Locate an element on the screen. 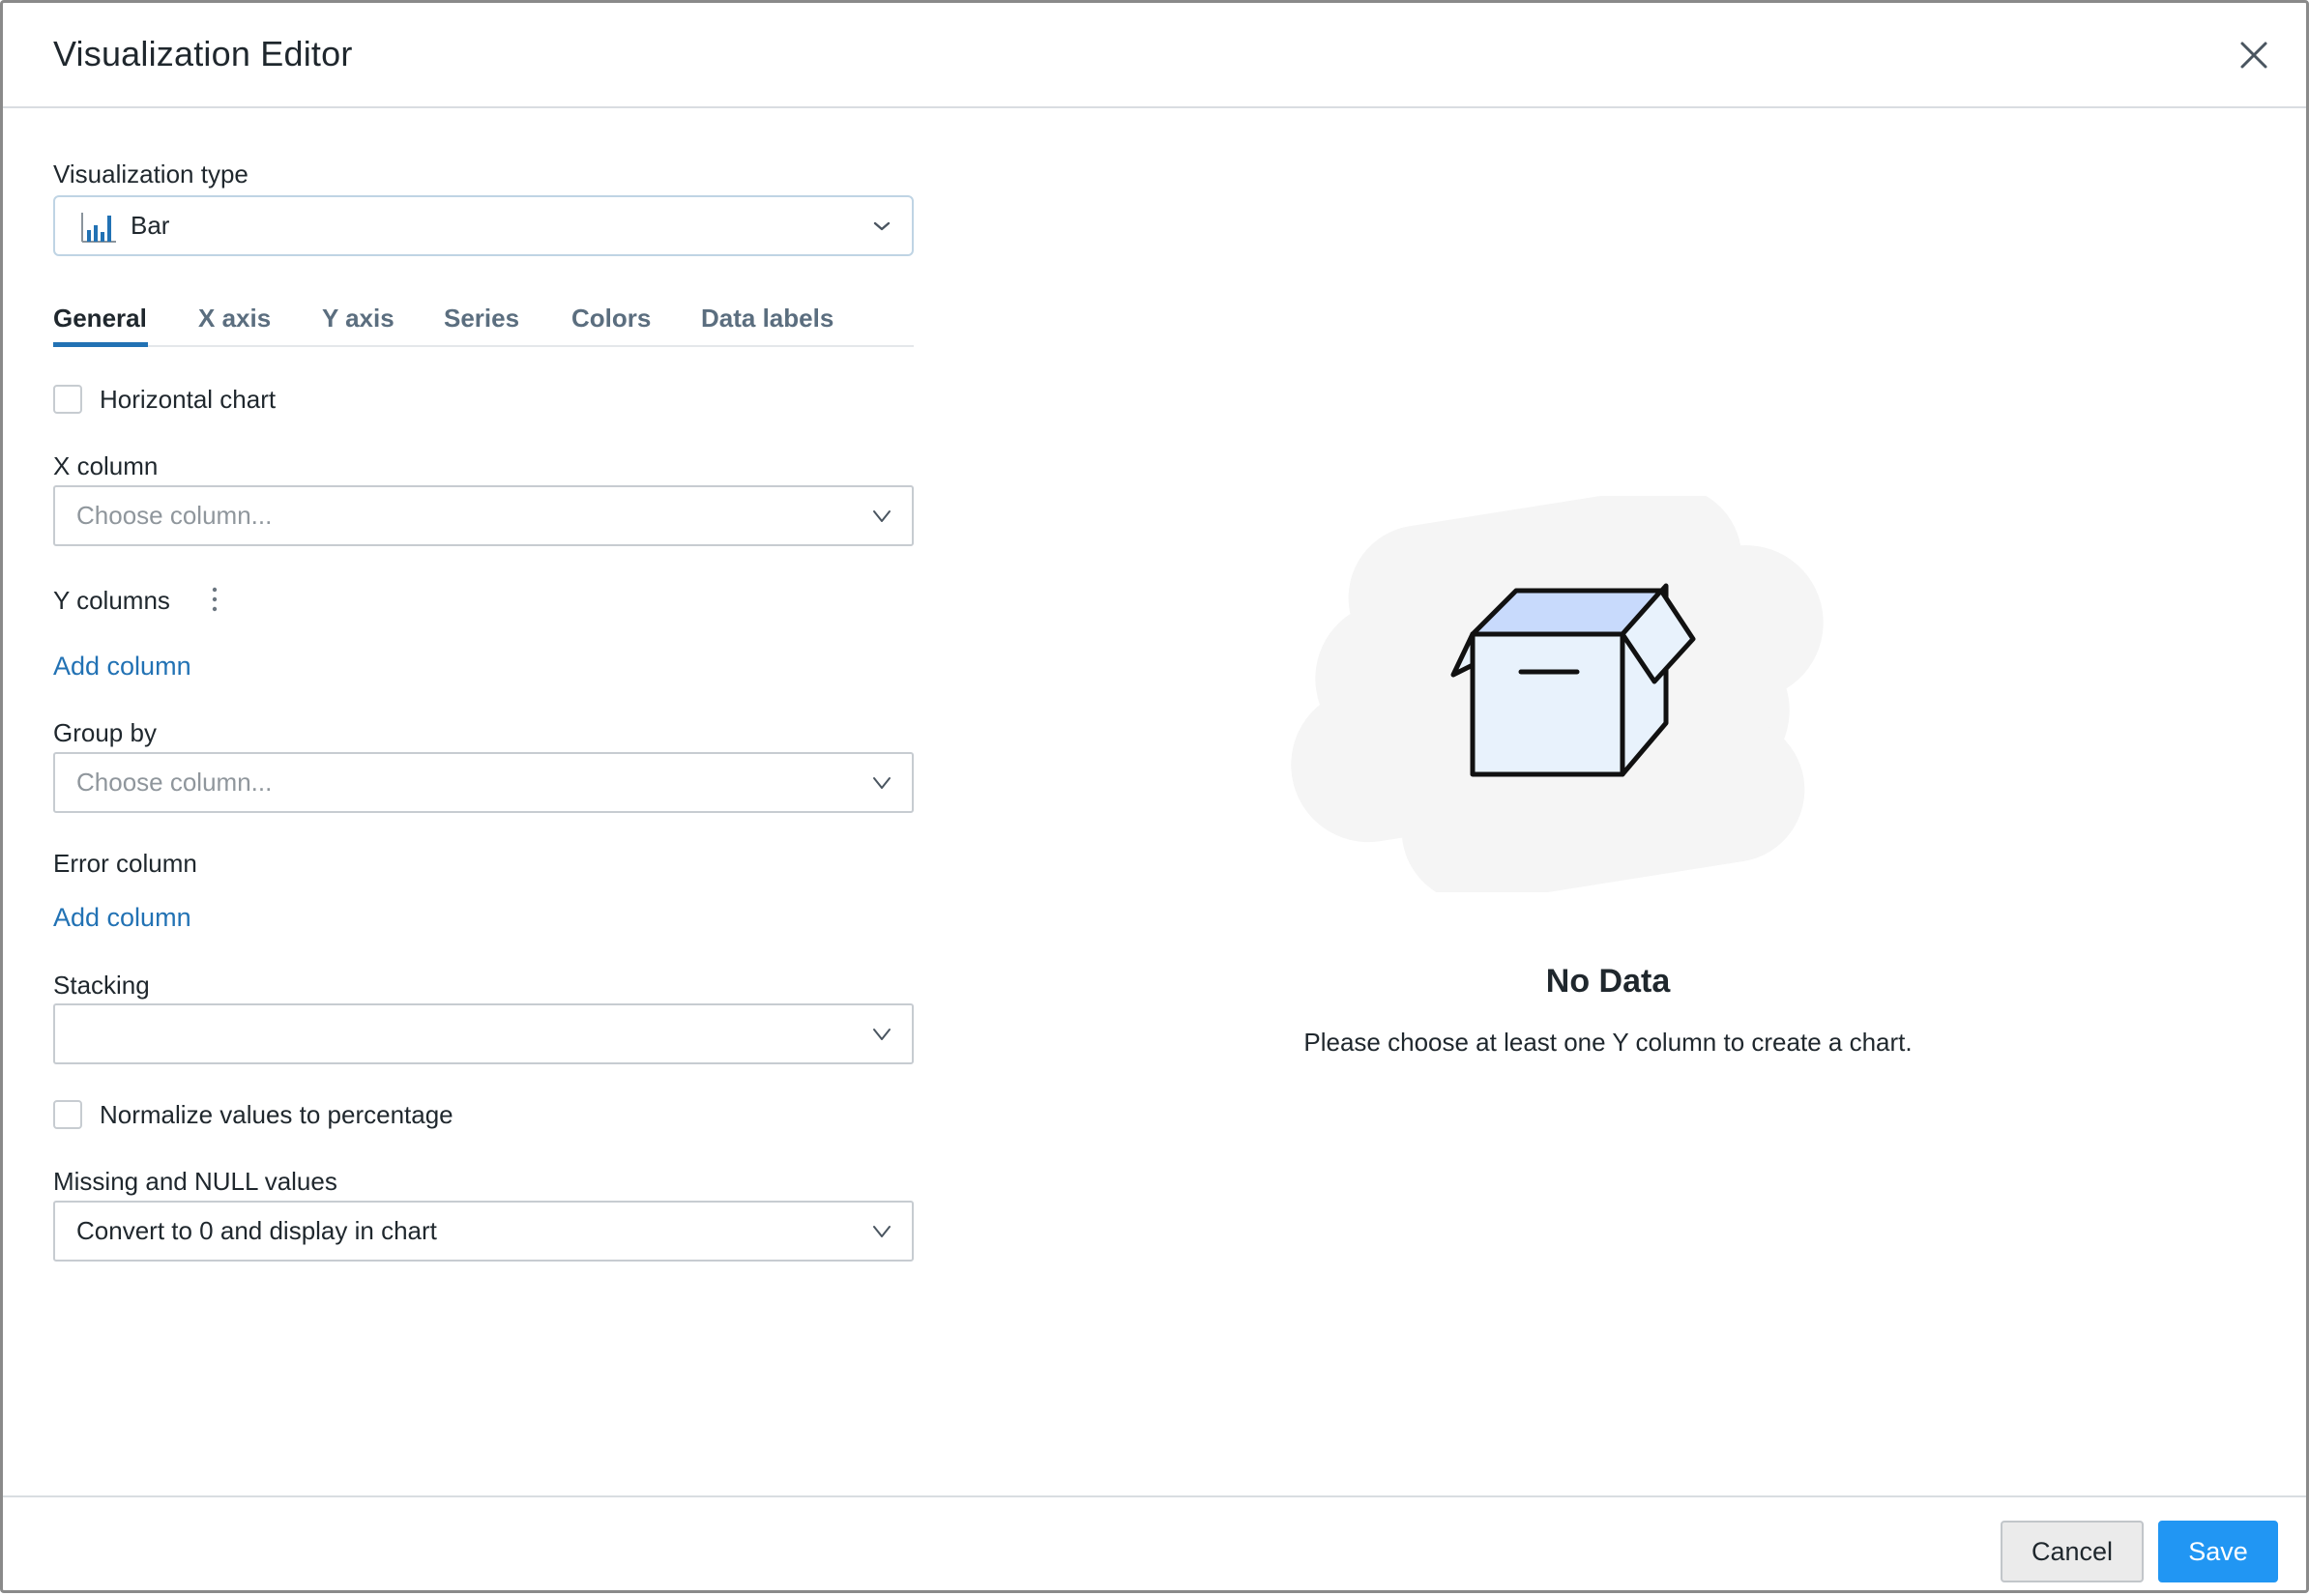  add-error-column-link: Add column is located at coordinates (122, 917).